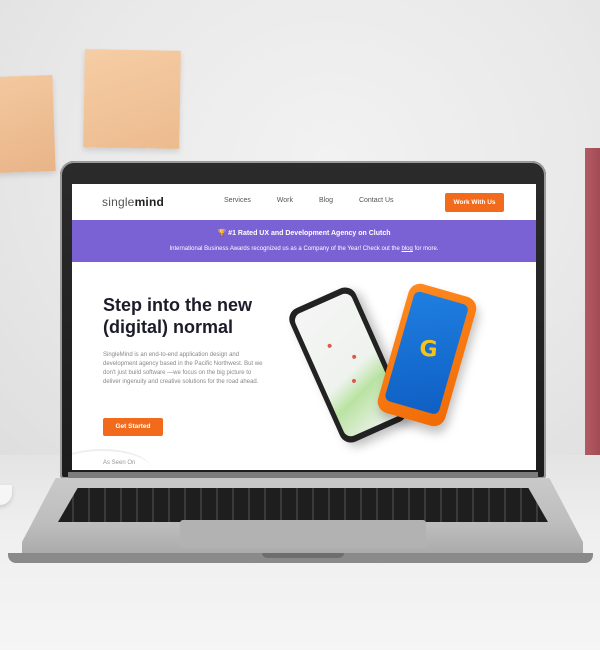 Image resolution: width=600 pixels, height=650 pixels. Describe the element at coordinates (222, 233) in the screenshot. I see `trophy-icon: 🏆` at that location.